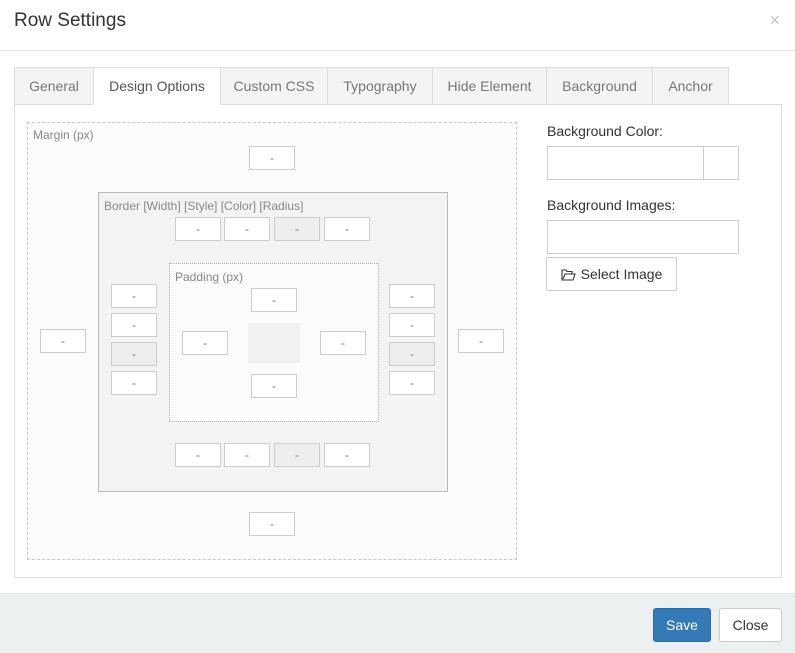 This screenshot has width=795, height=653. Describe the element at coordinates (611, 205) in the screenshot. I see `background-images-label: Background Images:` at that location.